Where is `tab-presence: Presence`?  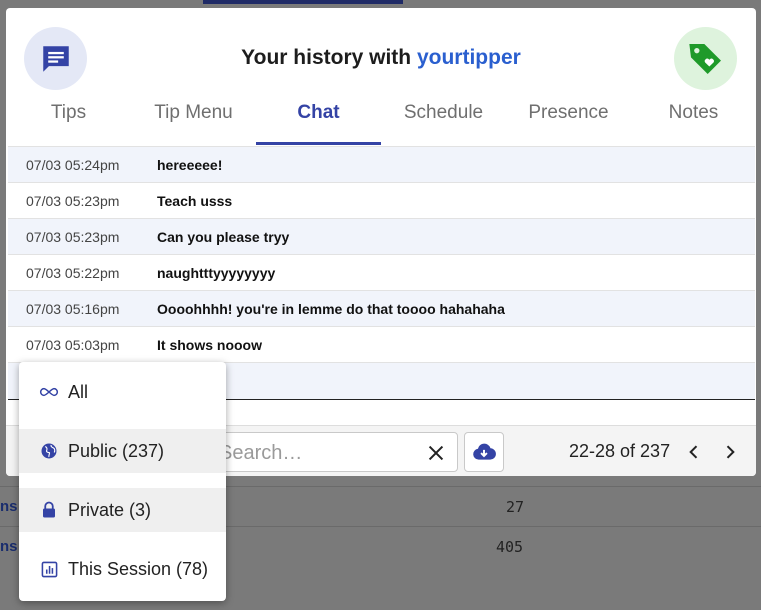 tab-presence: Presence is located at coordinates (568, 119).